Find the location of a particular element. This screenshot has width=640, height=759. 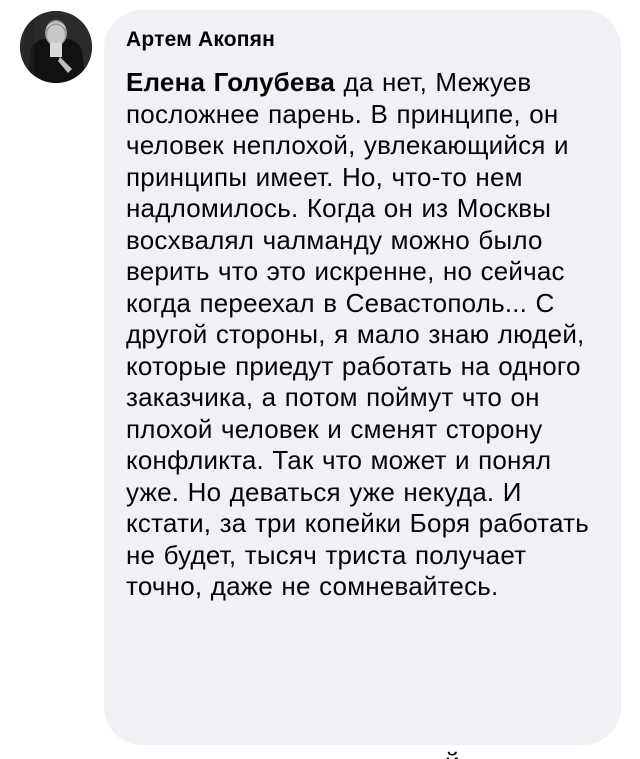

avatar is located at coordinates (56, 47).